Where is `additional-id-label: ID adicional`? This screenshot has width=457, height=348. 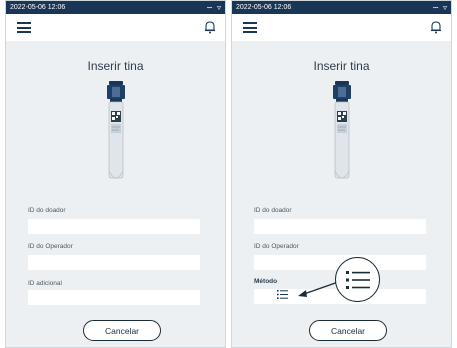
additional-id-label: ID adicional is located at coordinates (45, 283).